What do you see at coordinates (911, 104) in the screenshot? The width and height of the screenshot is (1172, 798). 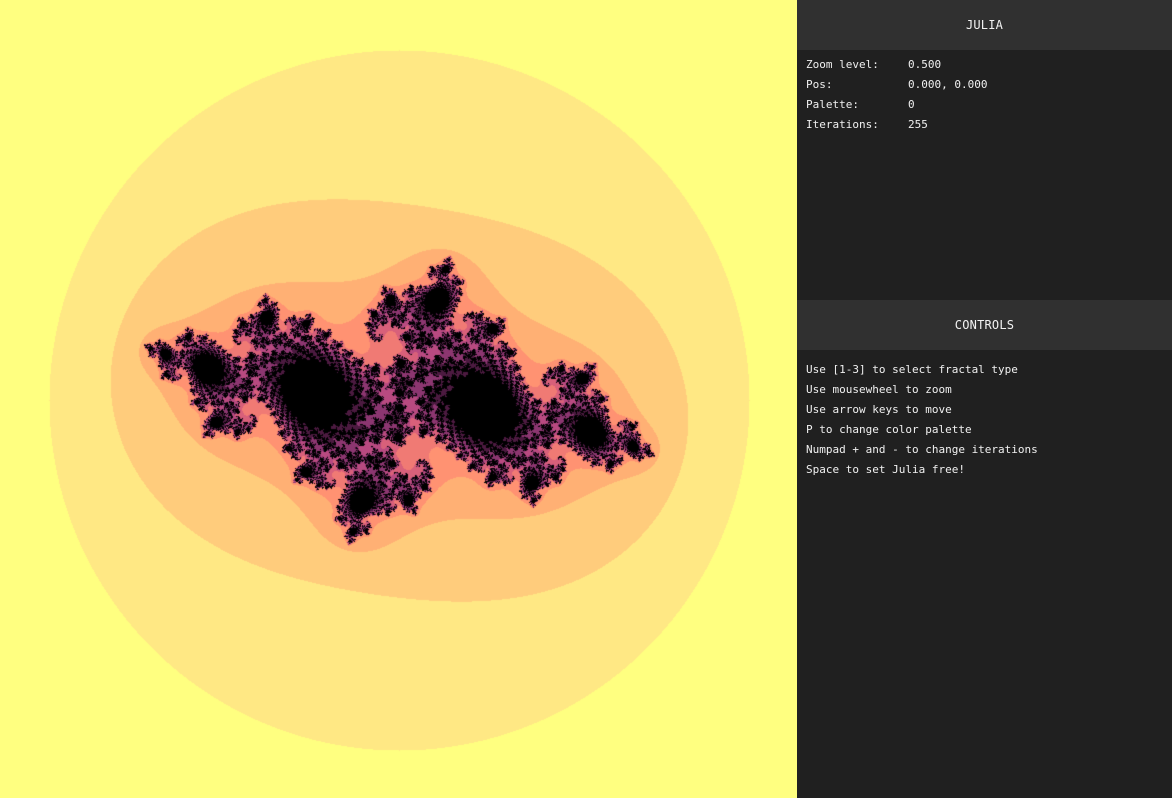 I see `palette-value: 0` at bounding box center [911, 104].